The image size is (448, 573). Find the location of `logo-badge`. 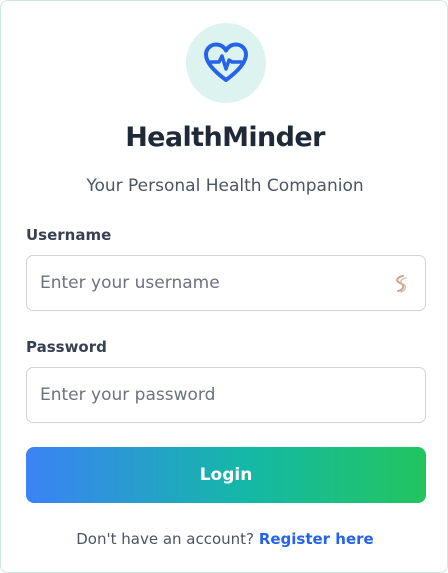

logo-badge is located at coordinates (226, 63).